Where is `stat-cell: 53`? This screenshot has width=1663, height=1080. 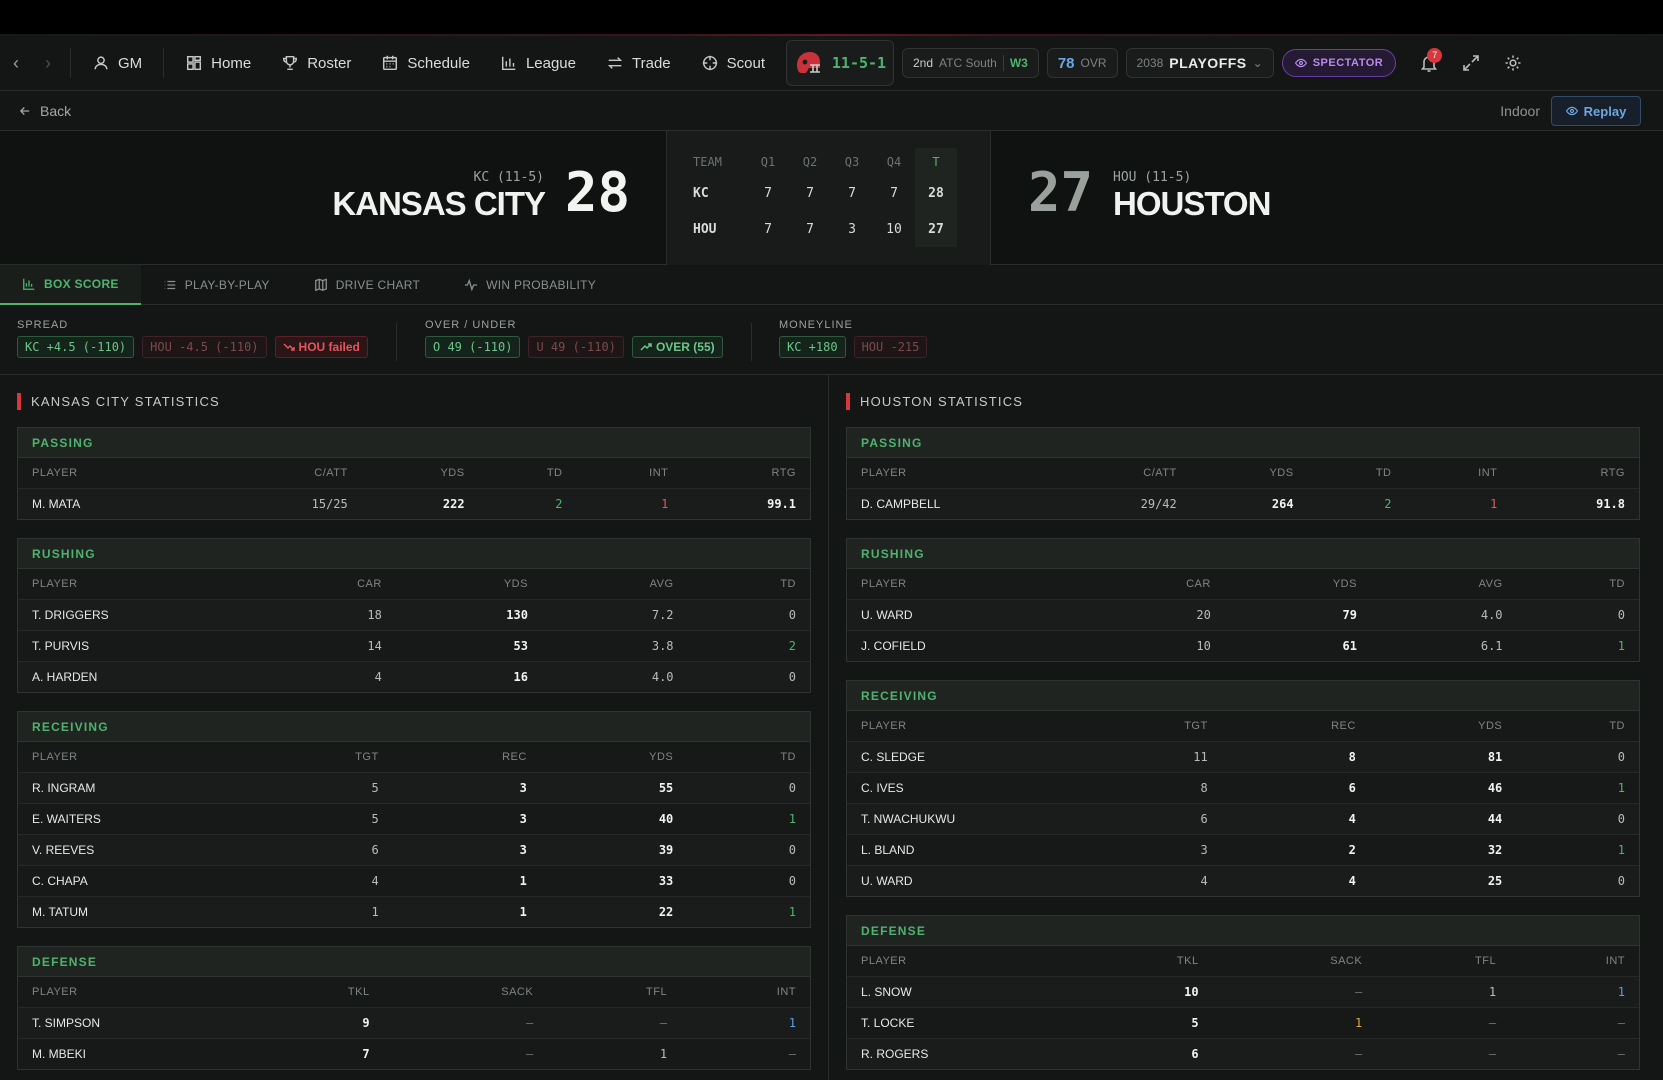
stat-cell: 53 is located at coordinates (468, 645).